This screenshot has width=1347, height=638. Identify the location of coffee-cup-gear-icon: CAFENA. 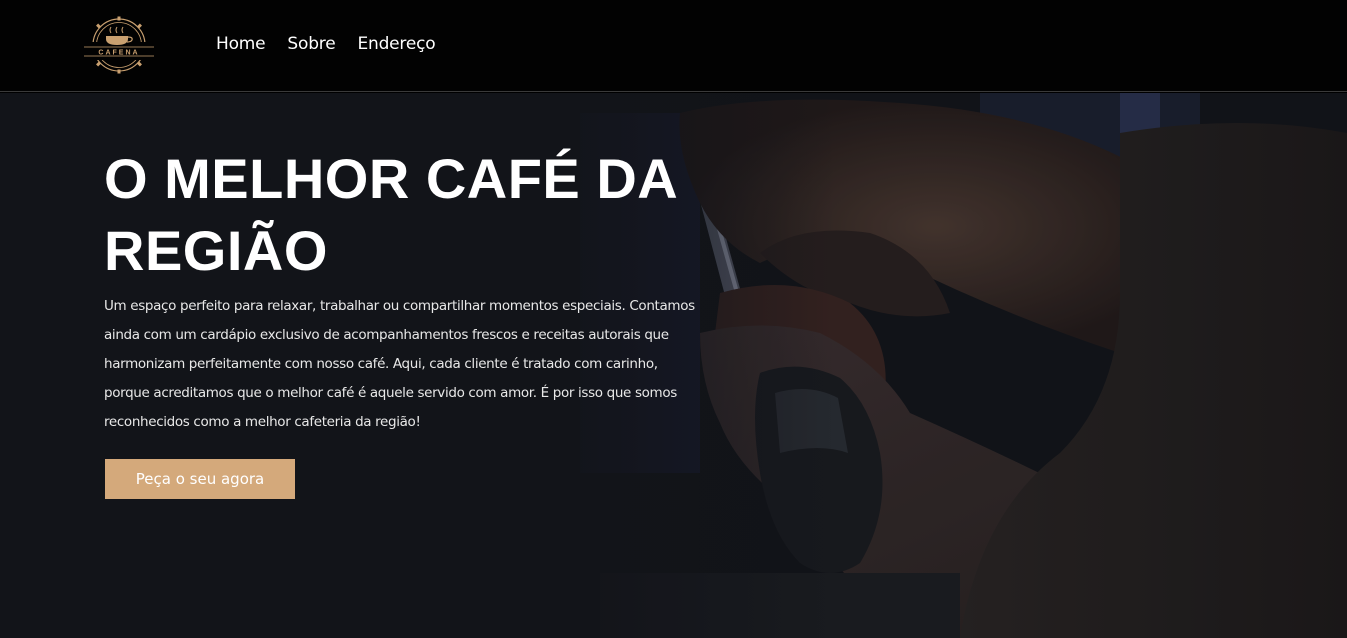
(119, 45).